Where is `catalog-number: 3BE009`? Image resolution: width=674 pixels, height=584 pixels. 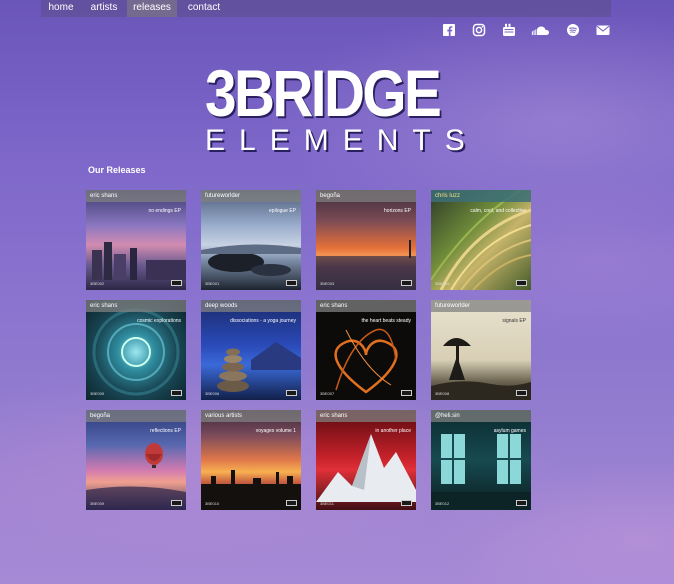 catalog-number: 3BE009 is located at coordinates (97, 503).